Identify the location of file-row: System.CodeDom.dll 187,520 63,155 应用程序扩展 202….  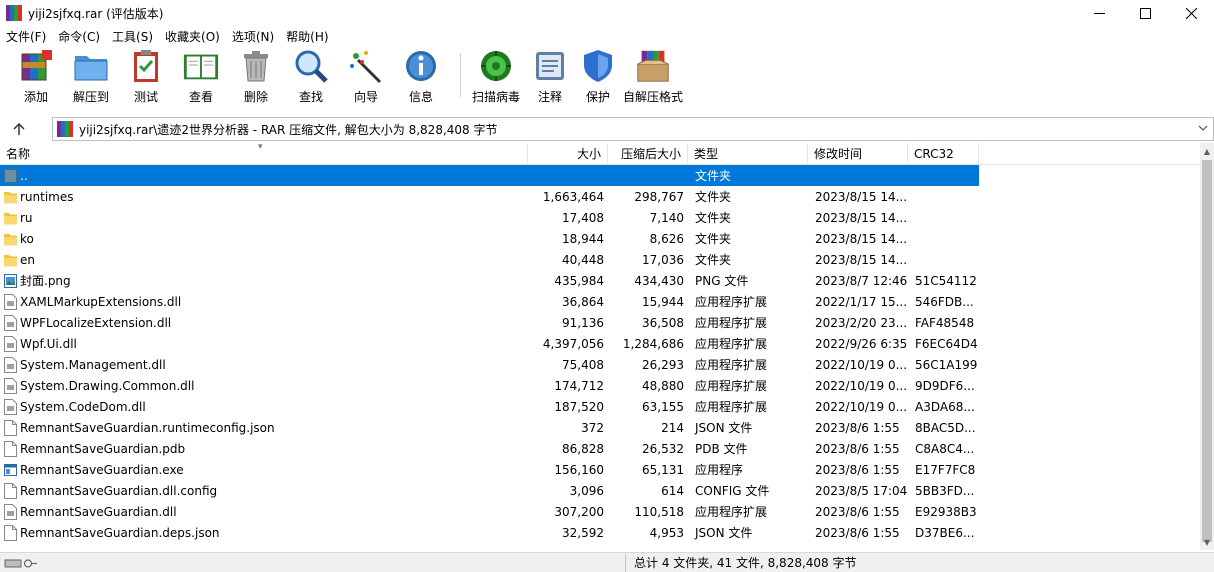
(600, 406).